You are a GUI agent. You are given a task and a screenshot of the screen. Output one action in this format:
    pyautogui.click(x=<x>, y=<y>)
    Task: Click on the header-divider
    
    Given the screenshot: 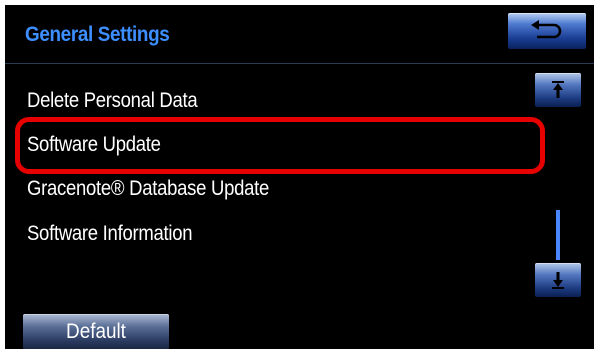 What is the action you would take?
    pyautogui.click(x=299, y=63)
    